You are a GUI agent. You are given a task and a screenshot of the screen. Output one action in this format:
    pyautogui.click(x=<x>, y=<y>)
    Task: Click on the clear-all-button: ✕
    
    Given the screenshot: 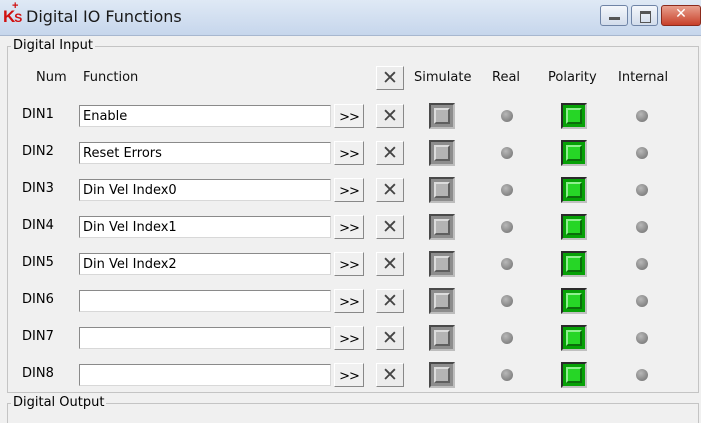 What is the action you would take?
    pyautogui.click(x=390, y=78)
    